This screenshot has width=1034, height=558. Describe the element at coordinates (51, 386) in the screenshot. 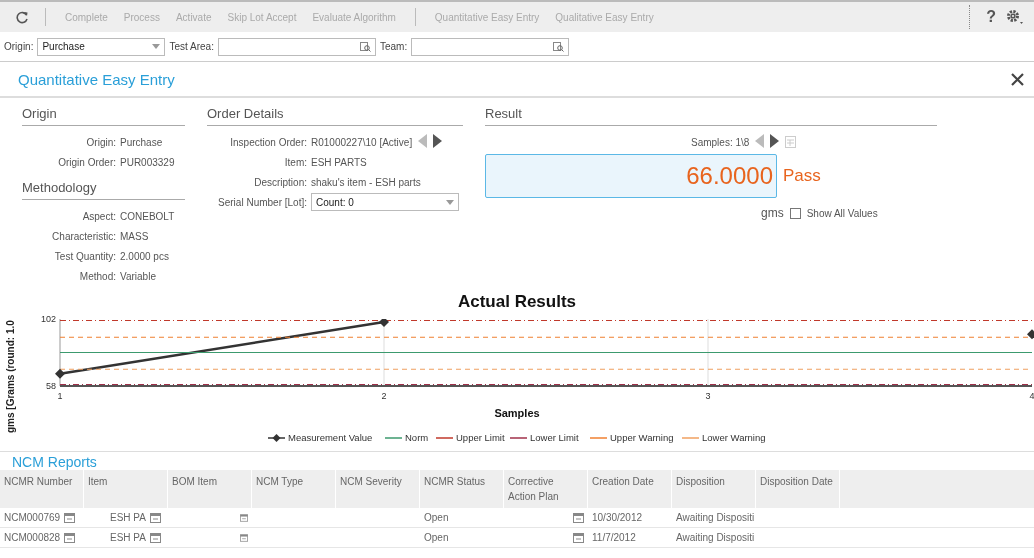

I see `y-tick-label: 58` at that location.